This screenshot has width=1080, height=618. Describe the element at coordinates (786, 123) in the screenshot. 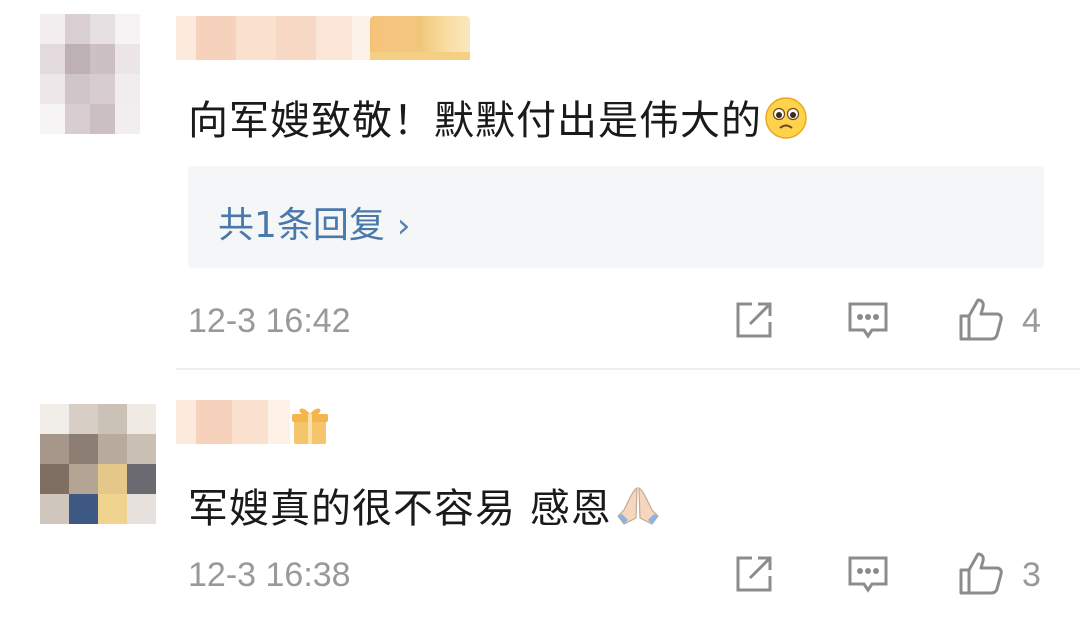

I see `pleading-face-icon` at that location.